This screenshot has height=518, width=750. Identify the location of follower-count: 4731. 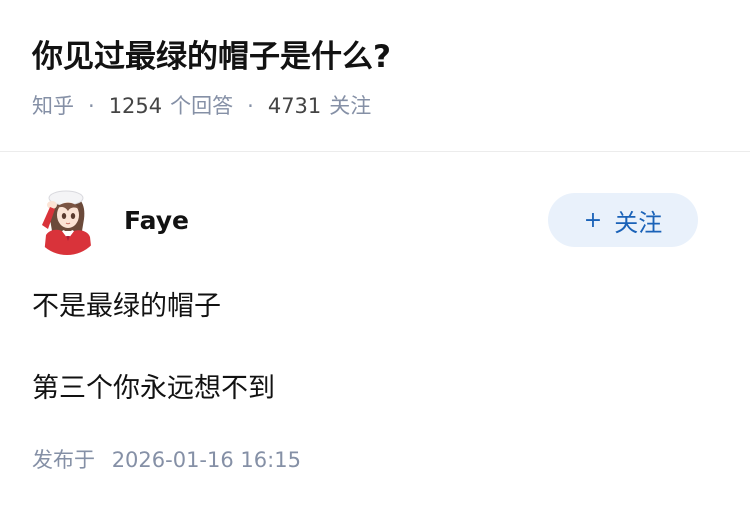
(294, 106).